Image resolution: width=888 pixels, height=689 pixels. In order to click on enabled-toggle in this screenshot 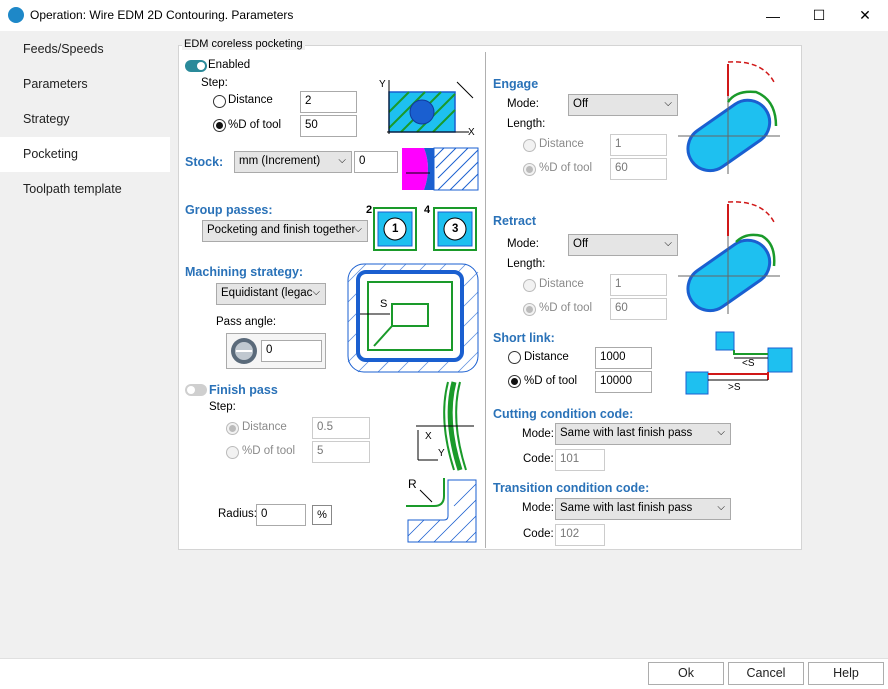, I will do `click(196, 66)`.